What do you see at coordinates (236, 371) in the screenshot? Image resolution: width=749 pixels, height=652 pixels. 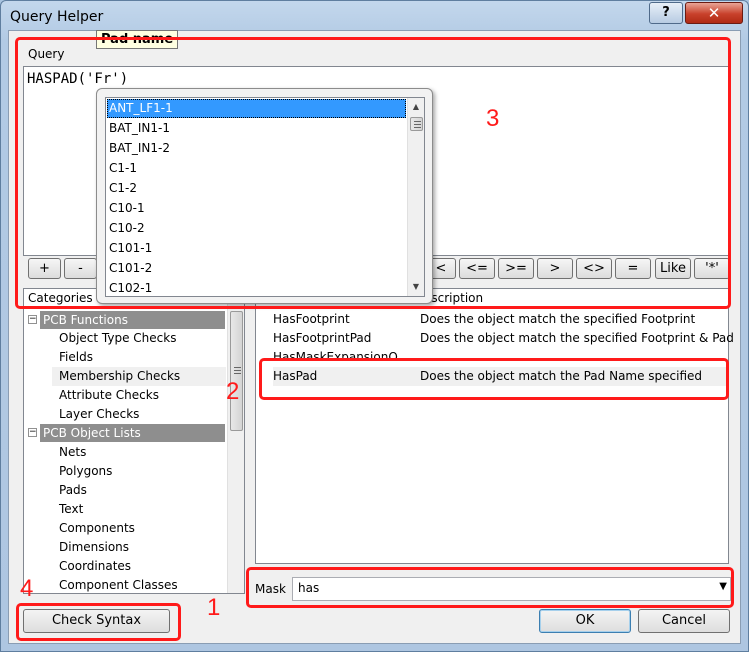 I see `categories-scroll-thumb` at bounding box center [236, 371].